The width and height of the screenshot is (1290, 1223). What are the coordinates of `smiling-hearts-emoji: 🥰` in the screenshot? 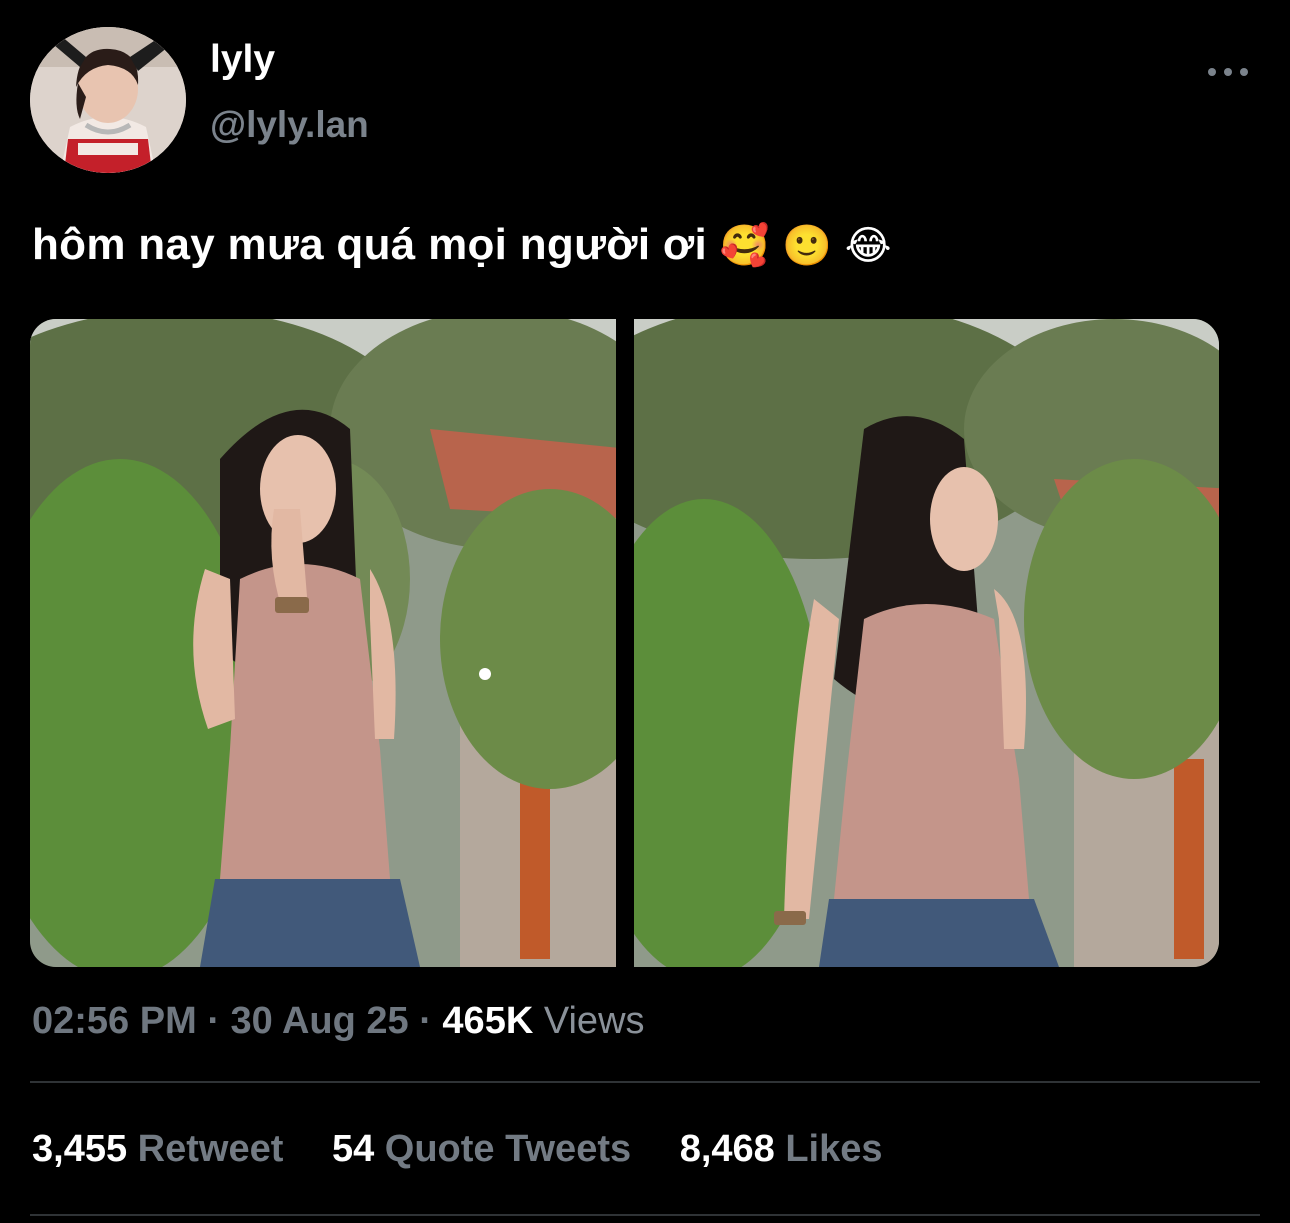 It's located at (744, 246).